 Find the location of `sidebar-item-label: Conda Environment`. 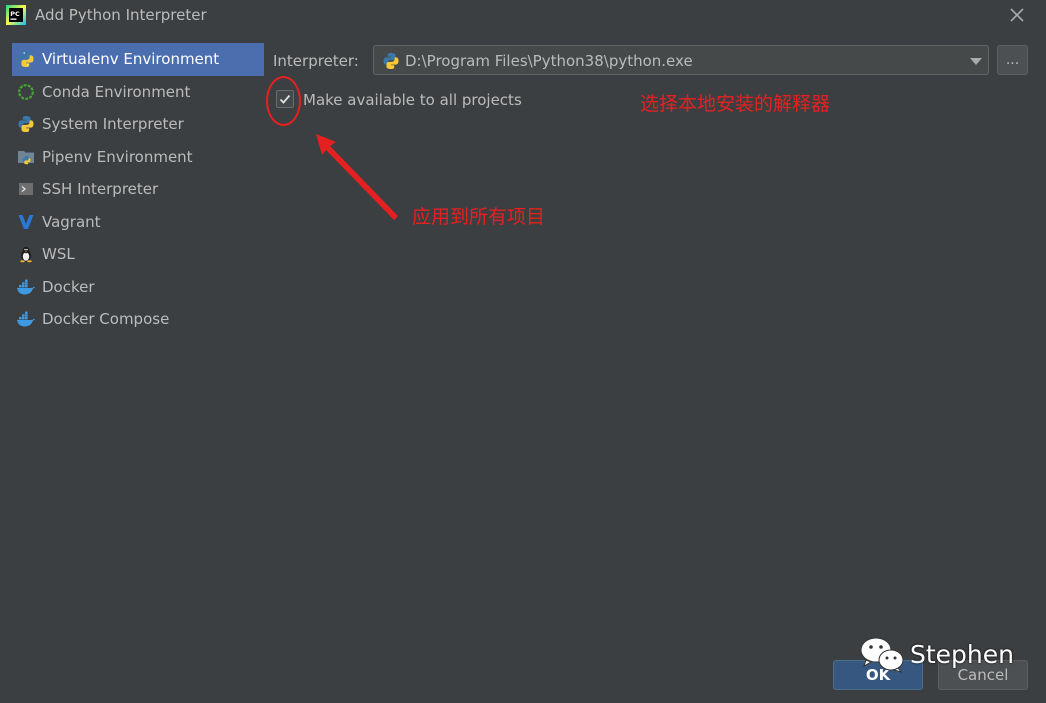

sidebar-item-label: Conda Environment is located at coordinates (116, 91).